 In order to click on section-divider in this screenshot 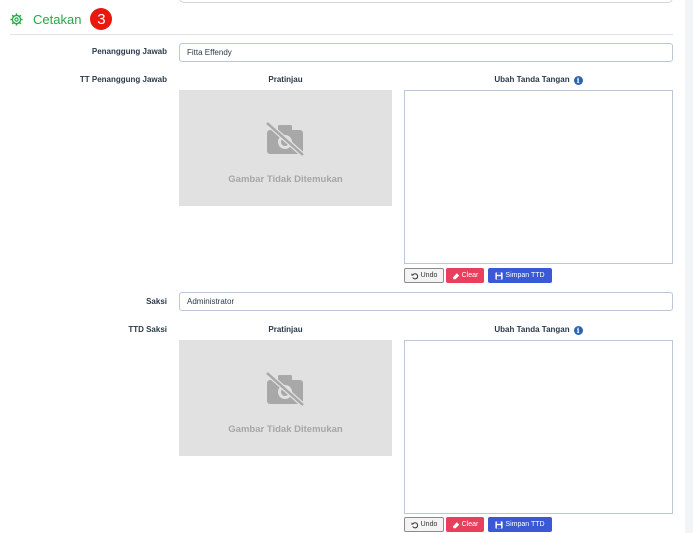, I will do `click(341, 34)`.